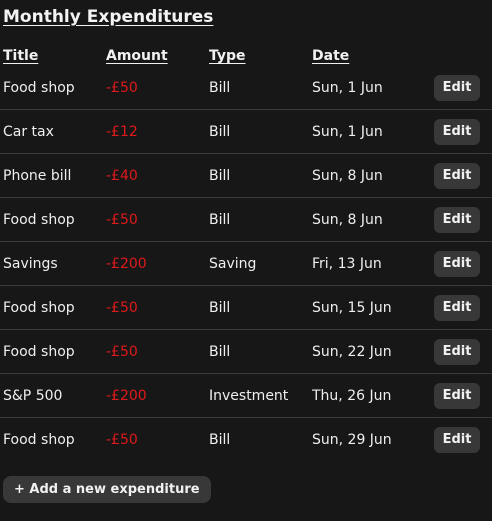 The height and width of the screenshot is (521, 492). What do you see at coordinates (352, 396) in the screenshot?
I see `cell-date: Thu, 26 Jun` at bounding box center [352, 396].